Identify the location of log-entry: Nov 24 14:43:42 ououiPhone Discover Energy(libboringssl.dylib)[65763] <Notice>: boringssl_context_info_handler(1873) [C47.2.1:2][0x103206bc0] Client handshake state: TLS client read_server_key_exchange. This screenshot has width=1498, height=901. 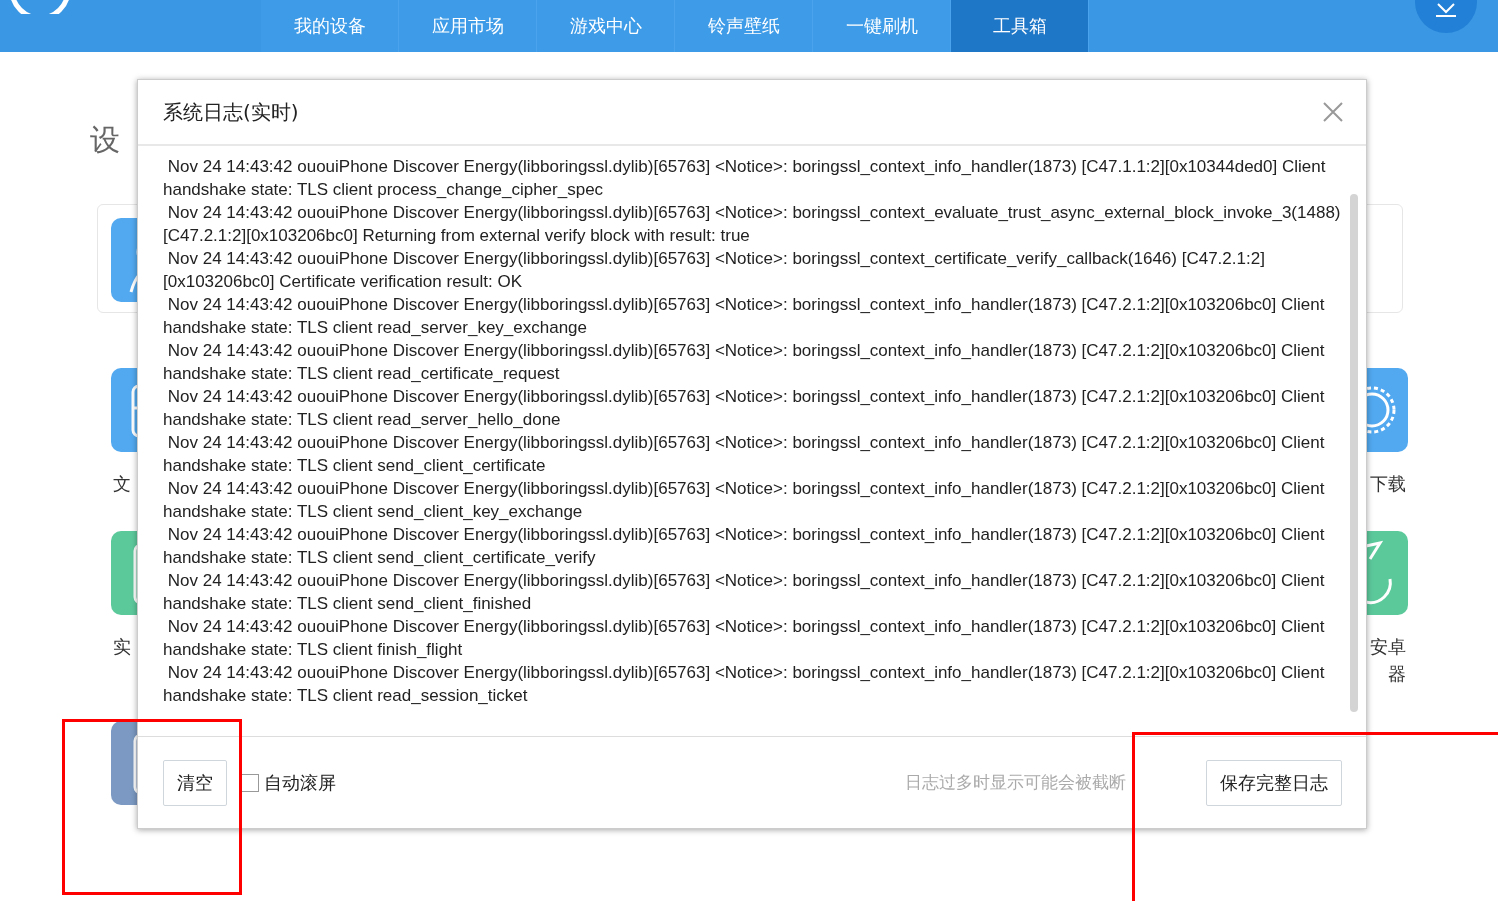
(744, 316).